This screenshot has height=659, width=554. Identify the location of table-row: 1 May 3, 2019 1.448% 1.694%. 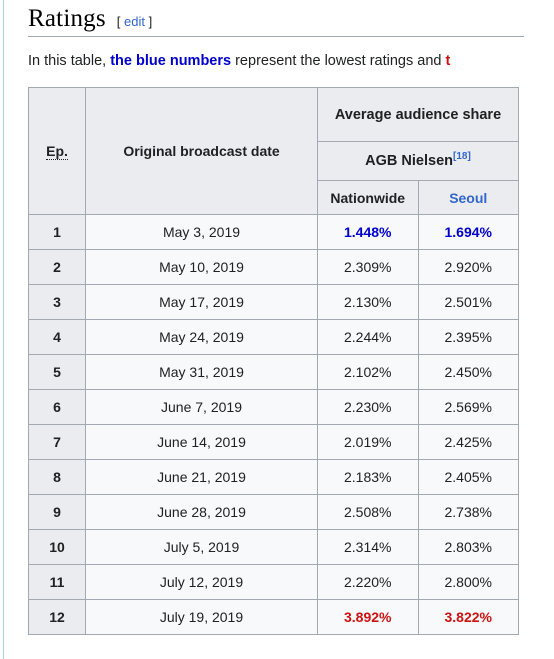
(273, 232).